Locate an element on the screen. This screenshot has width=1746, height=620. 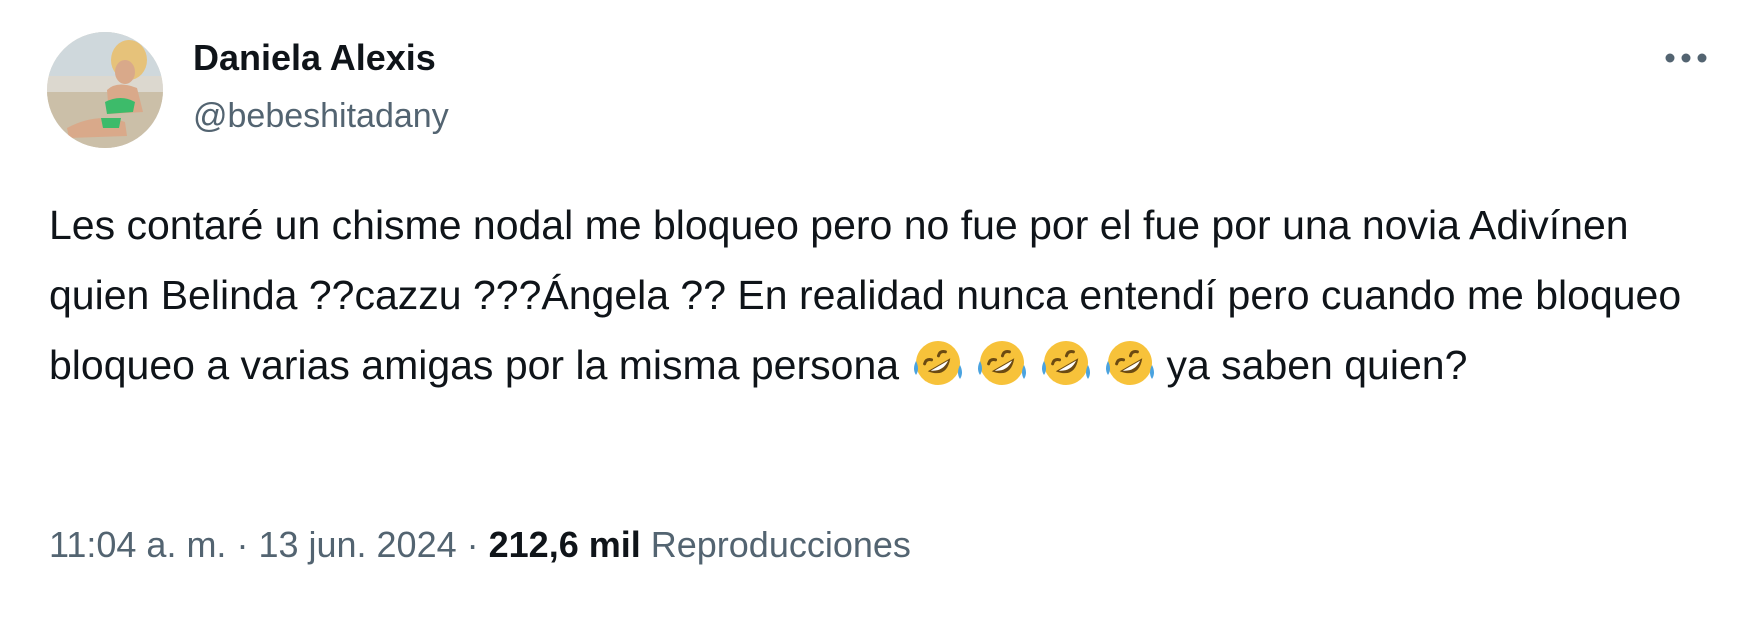
tweet-time: 11:04 a. m. is located at coordinates (137, 544).